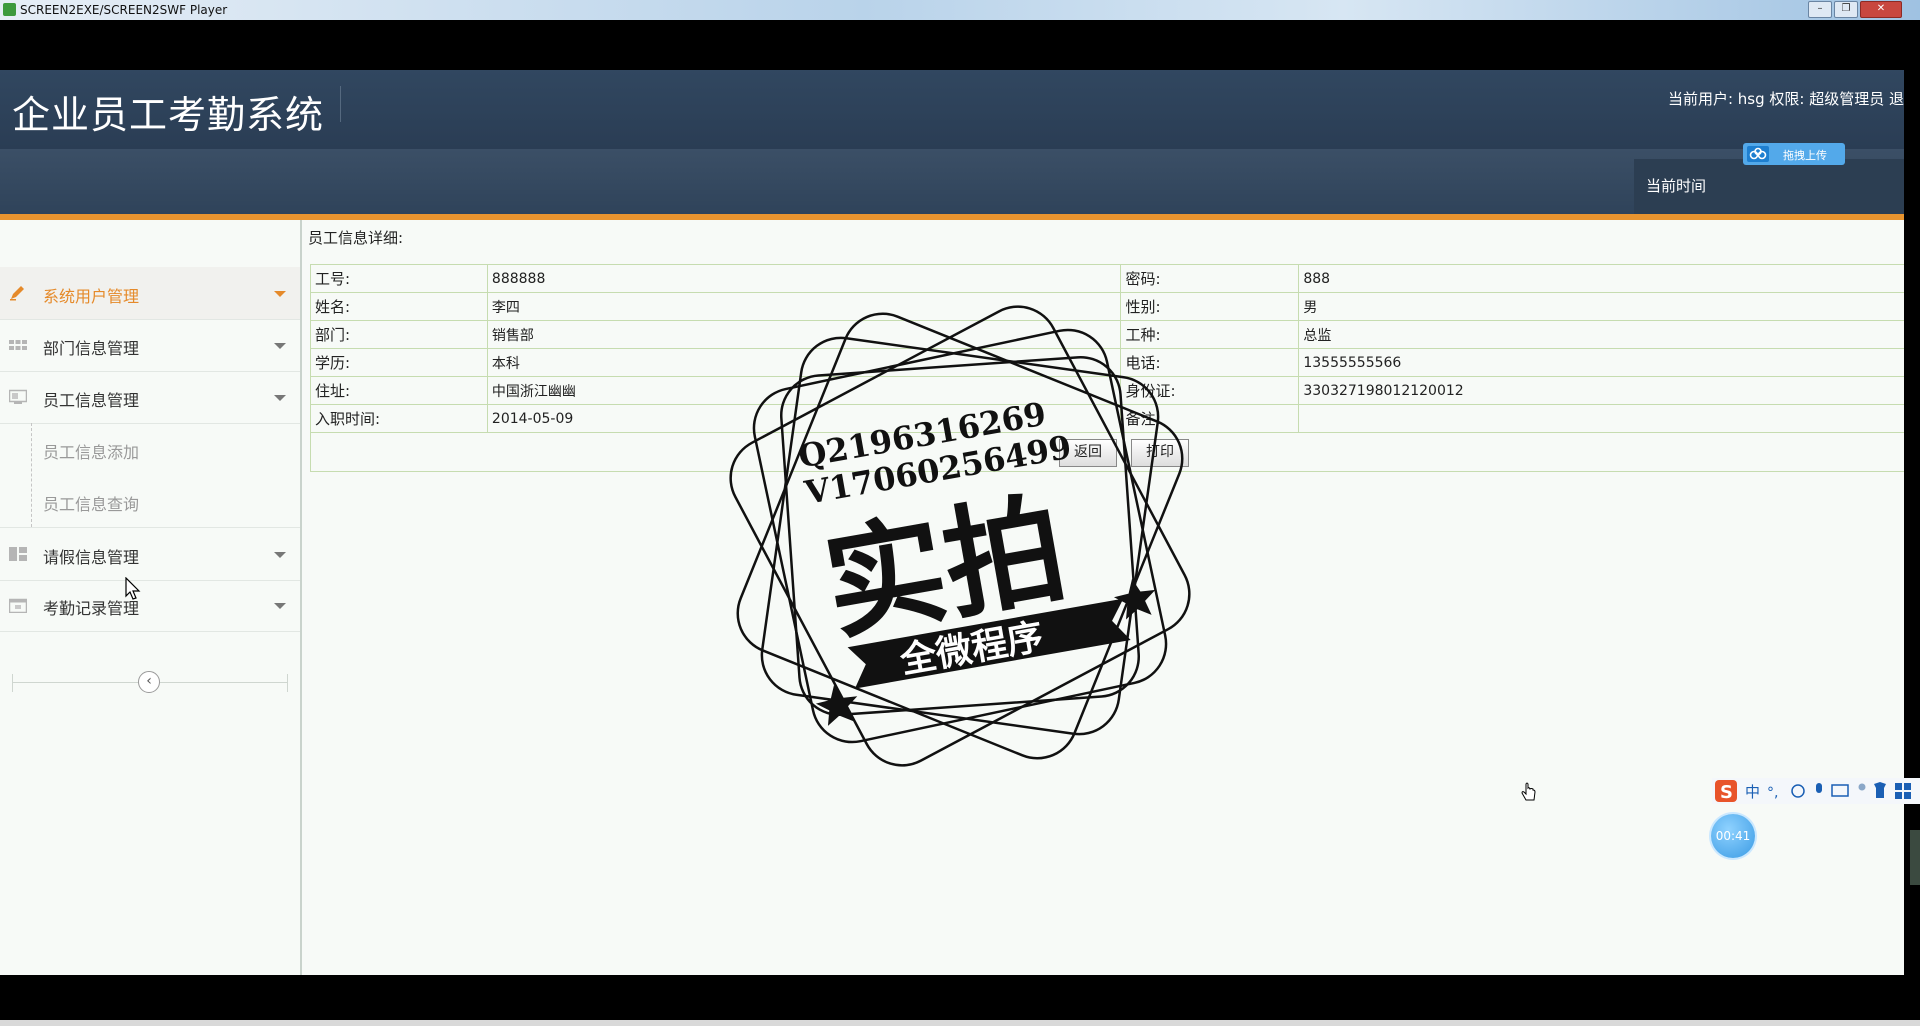  Describe the element at coordinates (340, 104) in the screenshot. I see `header-divider` at that location.